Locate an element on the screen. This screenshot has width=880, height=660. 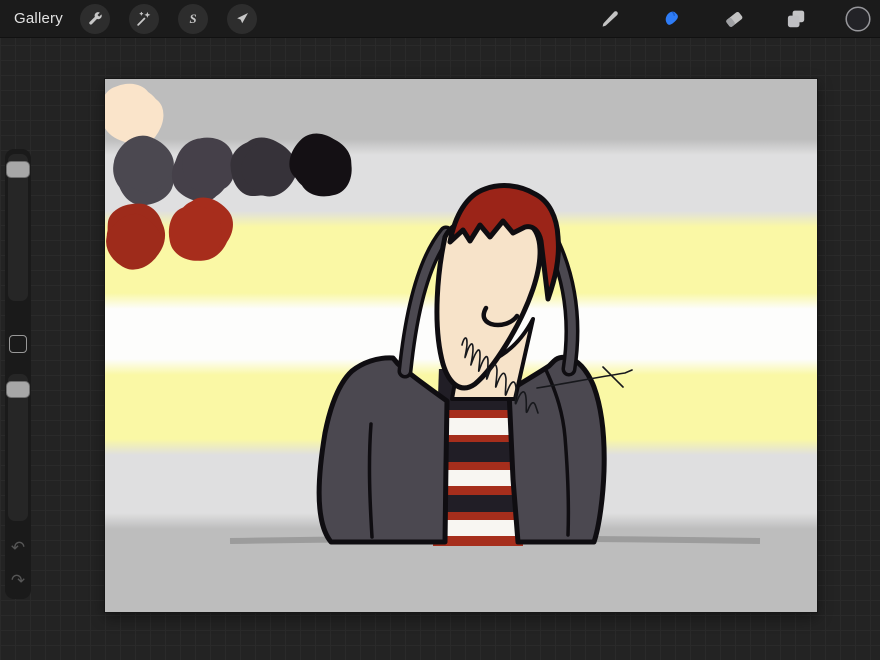
hoodie-left-panel is located at coordinates (383, 450).